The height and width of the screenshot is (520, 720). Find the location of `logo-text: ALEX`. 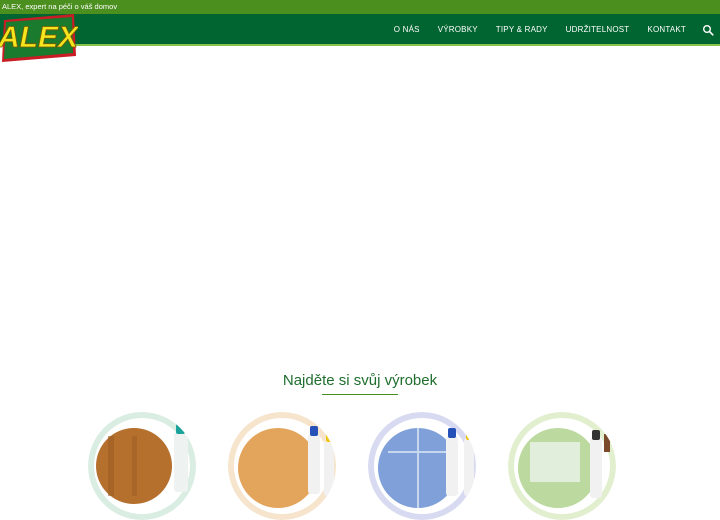

logo-text: ALEX is located at coordinates (39, 37).